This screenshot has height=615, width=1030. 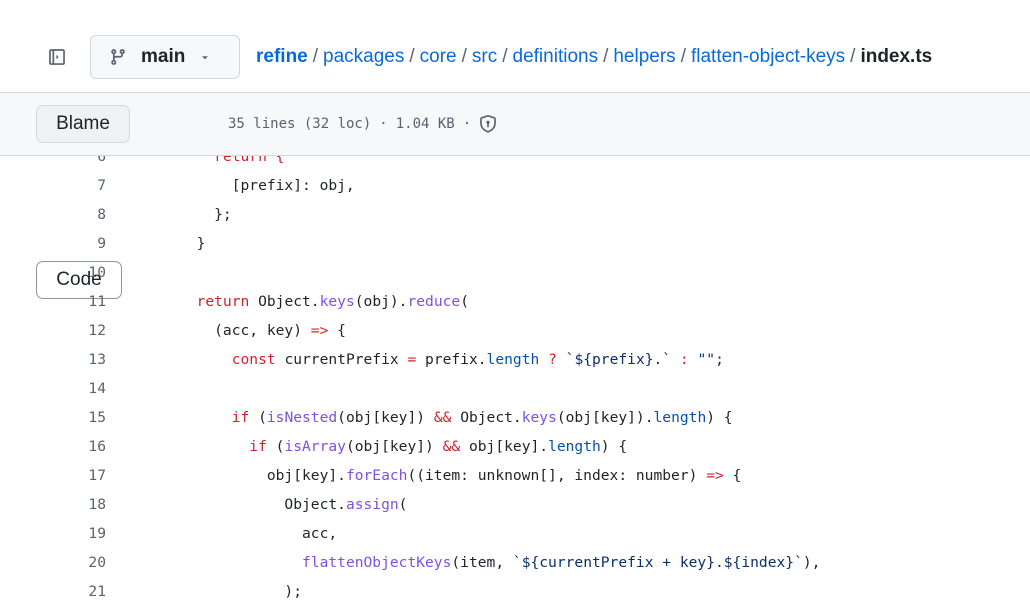 What do you see at coordinates (363, 57) in the screenshot?
I see `breadcrumb-link-packages: packages` at bounding box center [363, 57].